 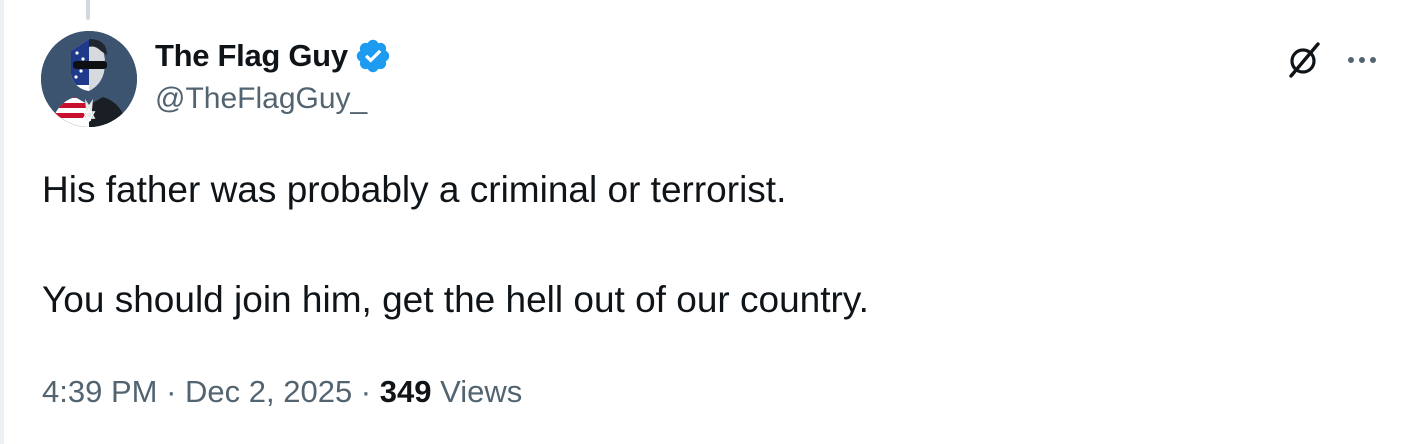 I want to click on views-count: 349, so click(x=406, y=391).